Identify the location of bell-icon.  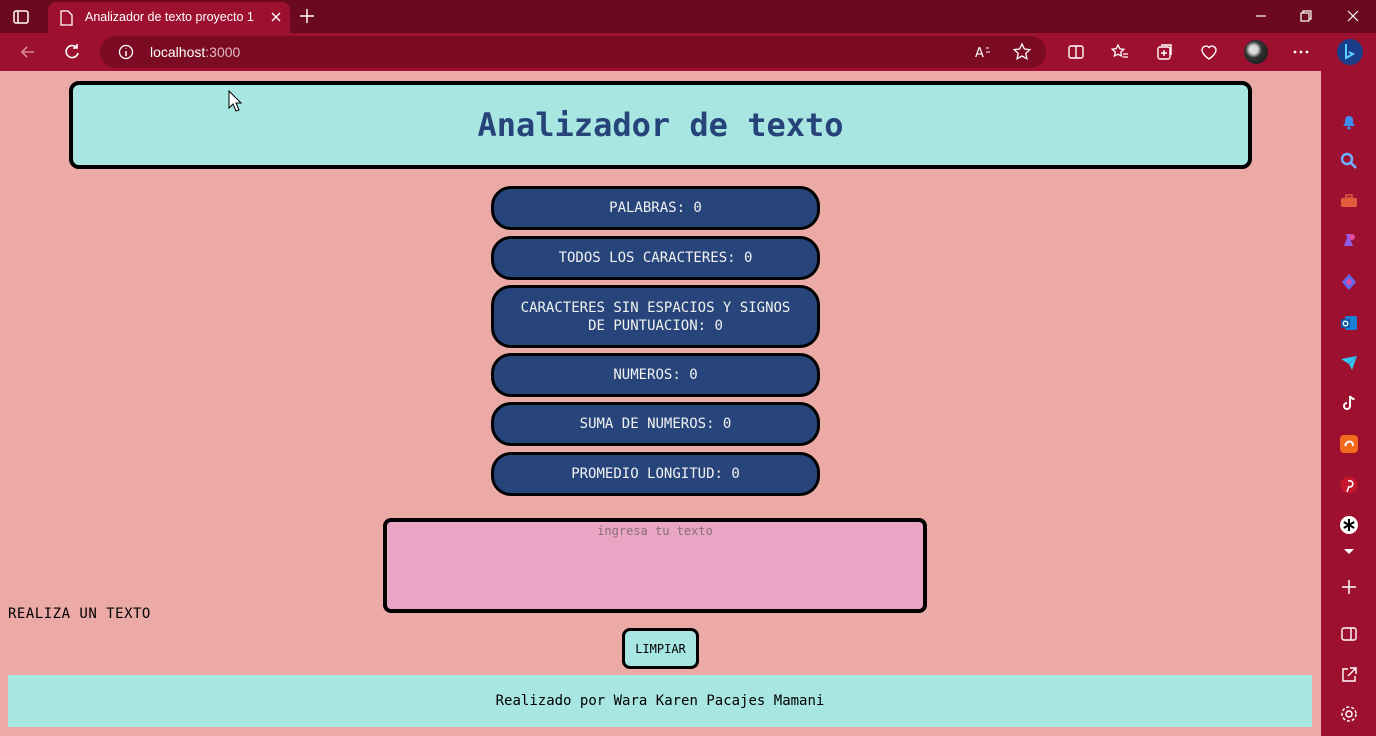
(1349, 122).